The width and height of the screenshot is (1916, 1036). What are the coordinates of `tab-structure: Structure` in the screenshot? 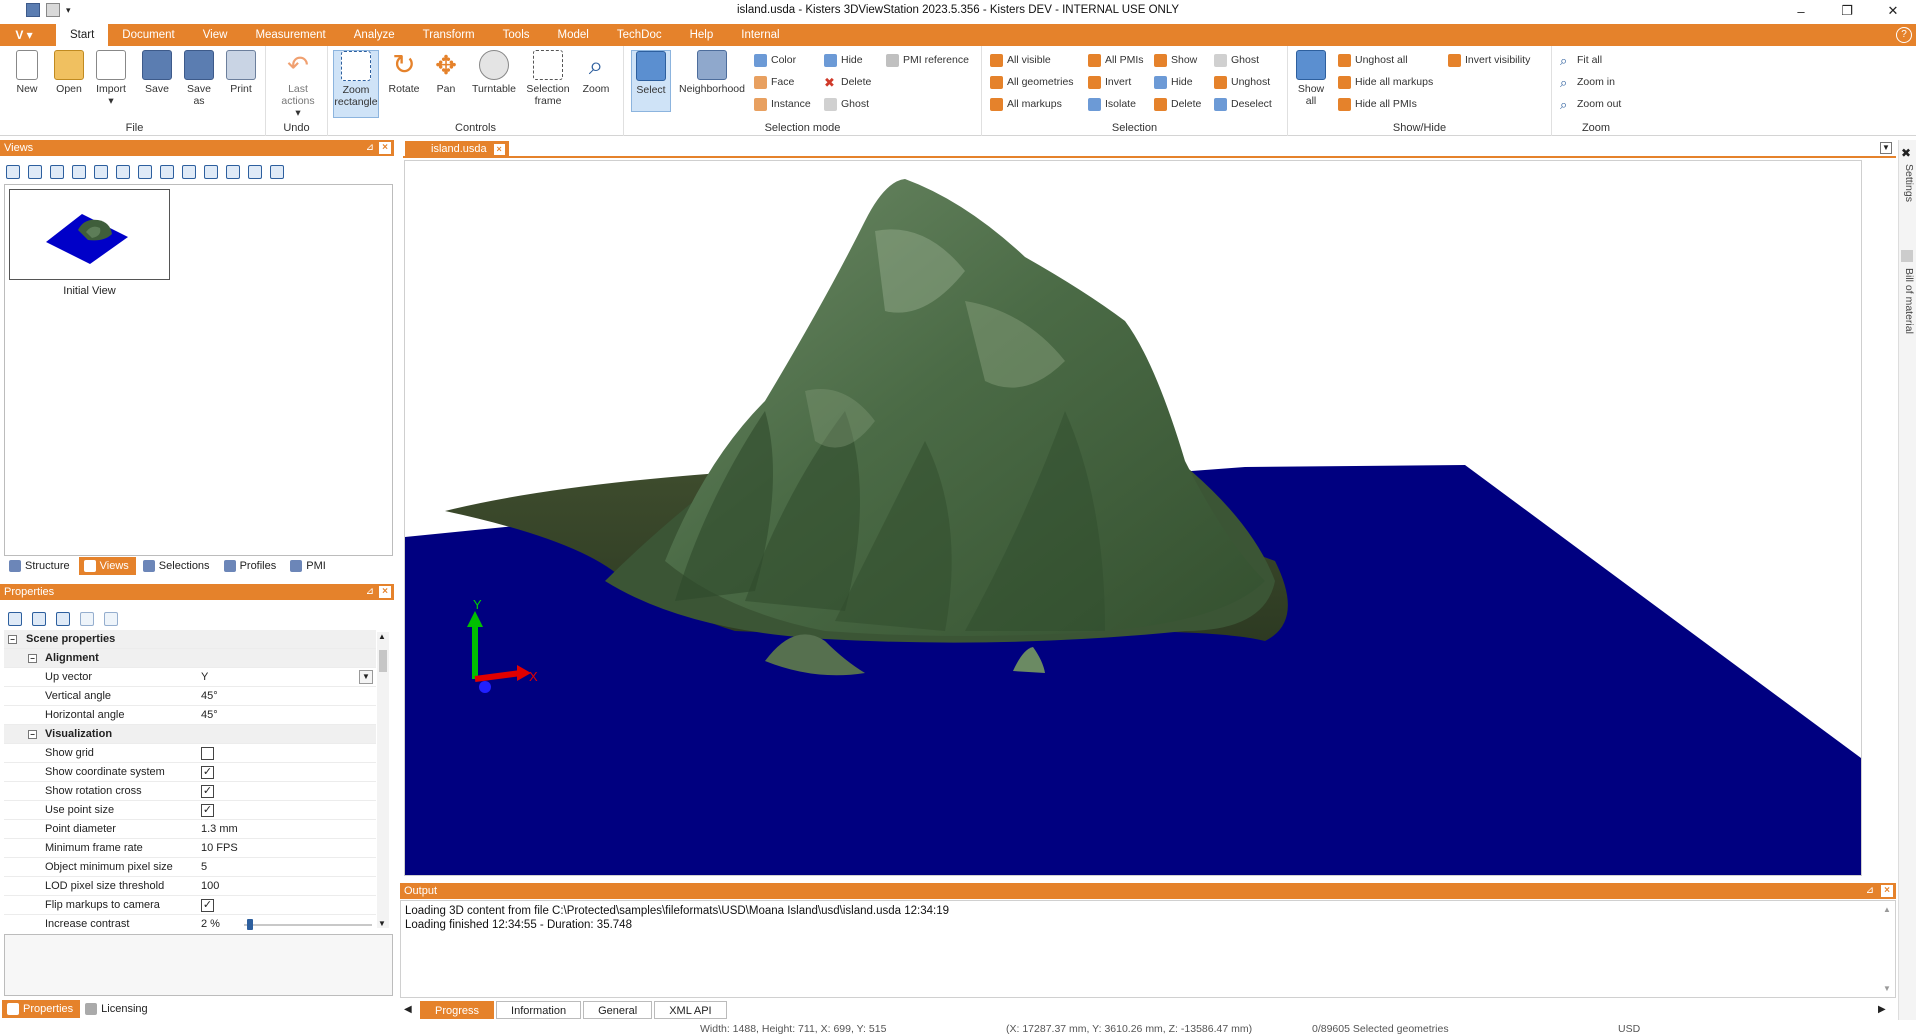 It's located at (40, 566).